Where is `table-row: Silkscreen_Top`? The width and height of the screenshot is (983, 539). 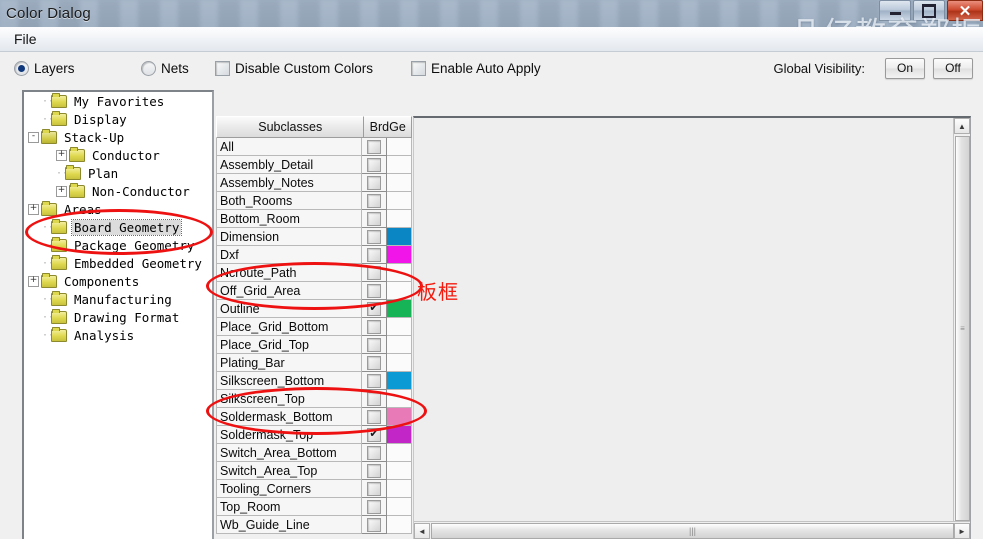 table-row: Silkscreen_Top is located at coordinates (314, 399).